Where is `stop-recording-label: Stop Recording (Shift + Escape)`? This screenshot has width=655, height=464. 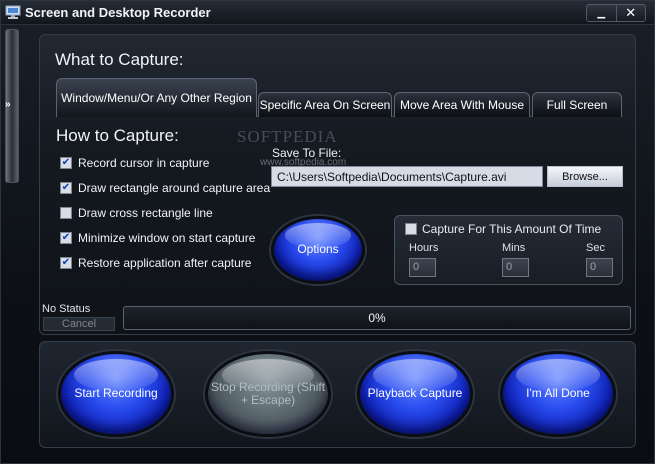
stop-recording-label: Stop Recording (Shift + Escape) is located at coordinates (268, 393).